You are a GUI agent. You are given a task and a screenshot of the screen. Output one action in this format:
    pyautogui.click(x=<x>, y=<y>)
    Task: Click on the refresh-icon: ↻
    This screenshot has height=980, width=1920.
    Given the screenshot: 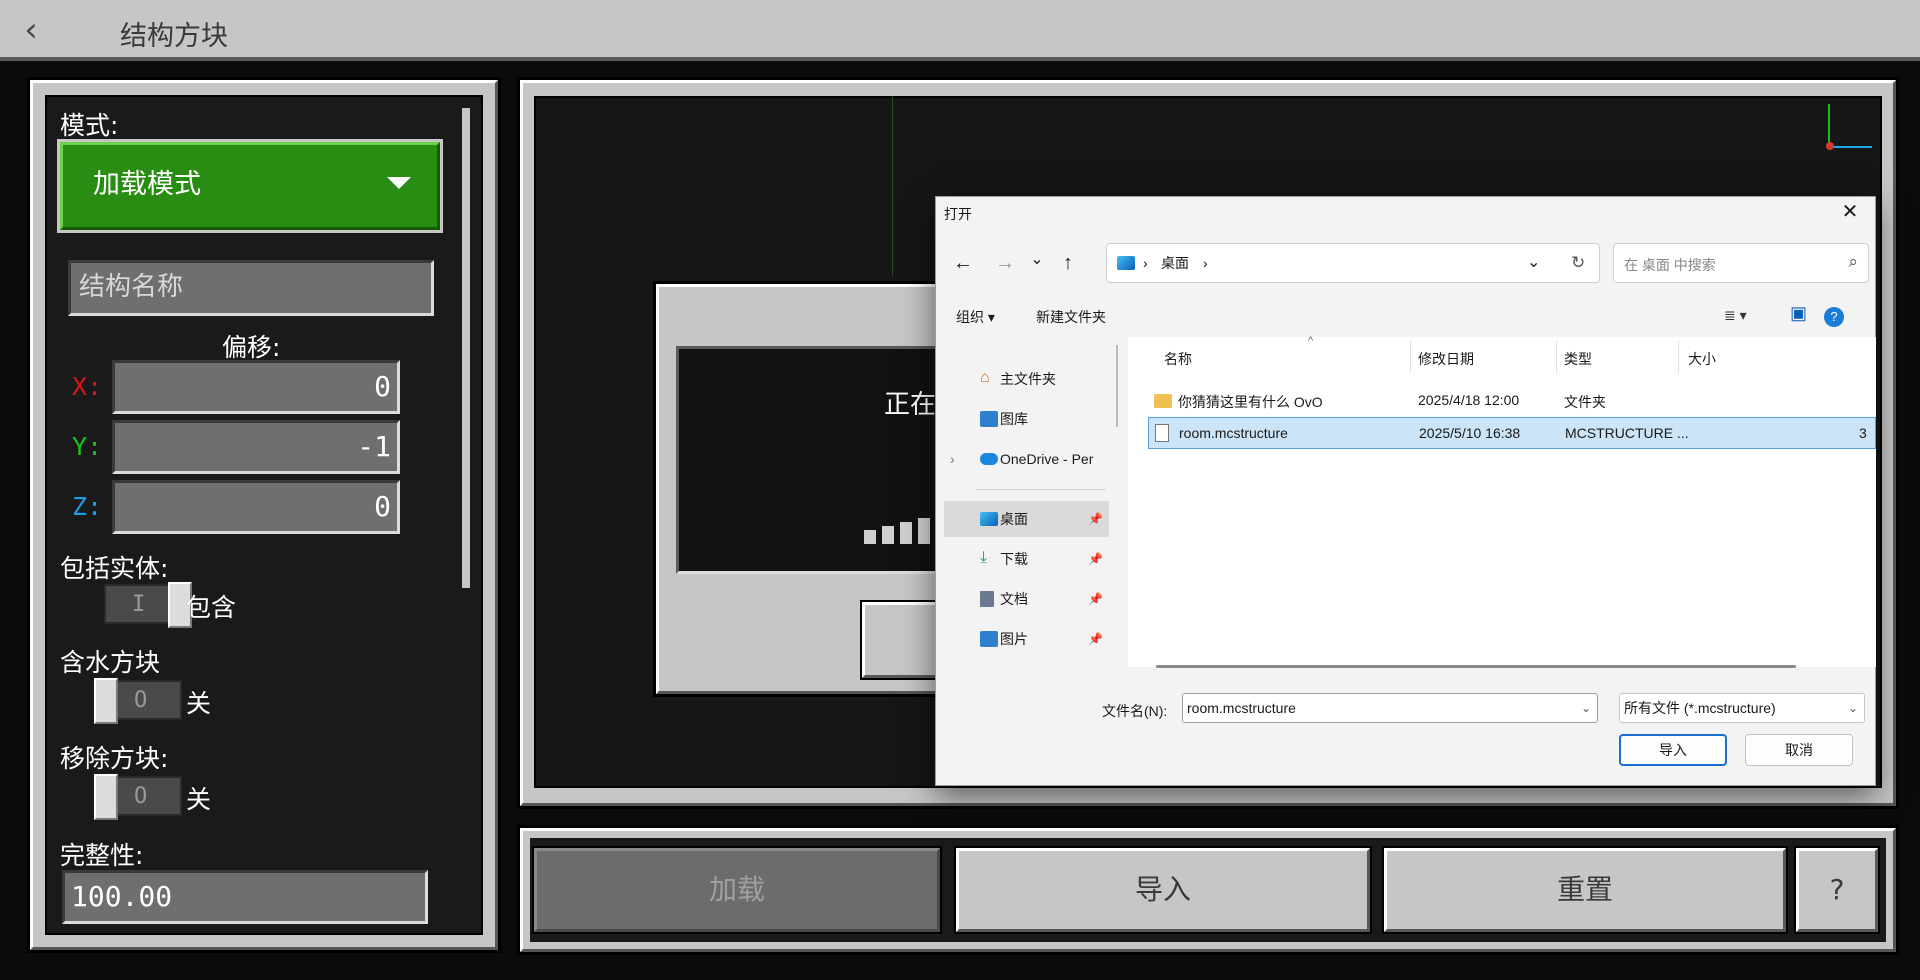 What is the action you would take?
    pyautogui.click(x=1578, y=263)
    